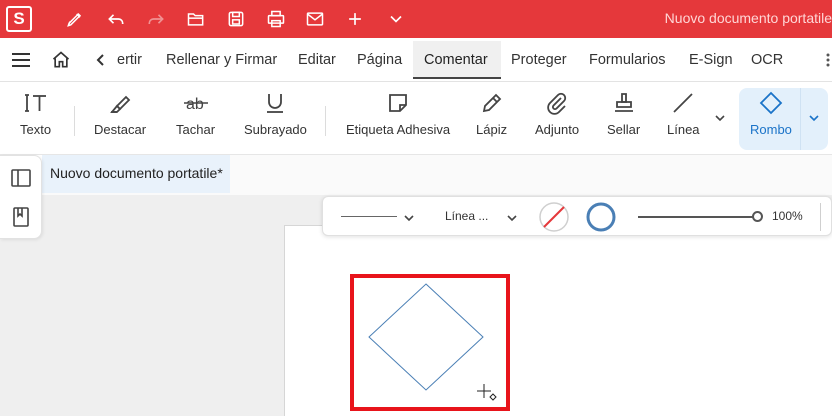 This screenshot has width=832, height=416. Describe the element at coordinates (221, 60) in the screenshot. I see `menu-item-rellenar-y-firmar: Rellenar y Firmar` at that location.